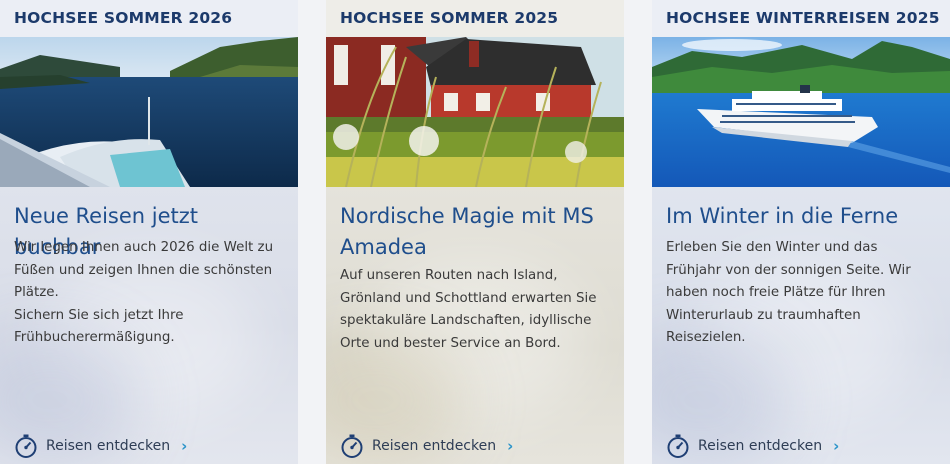  Describe the element at coordinates (149, 18) in the screenshot. I see `card-eyebrow: HOCHSEE SOMMER 2026` at that location.